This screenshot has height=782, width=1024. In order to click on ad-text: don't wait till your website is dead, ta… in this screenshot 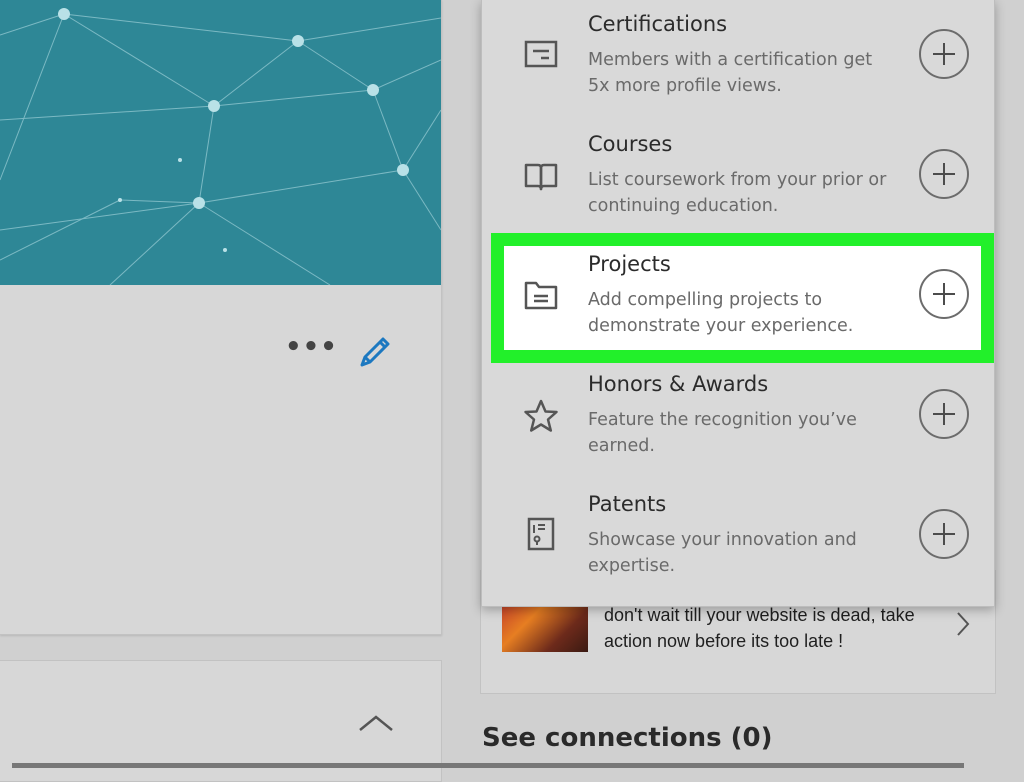, I will do `click(769, 628)`.